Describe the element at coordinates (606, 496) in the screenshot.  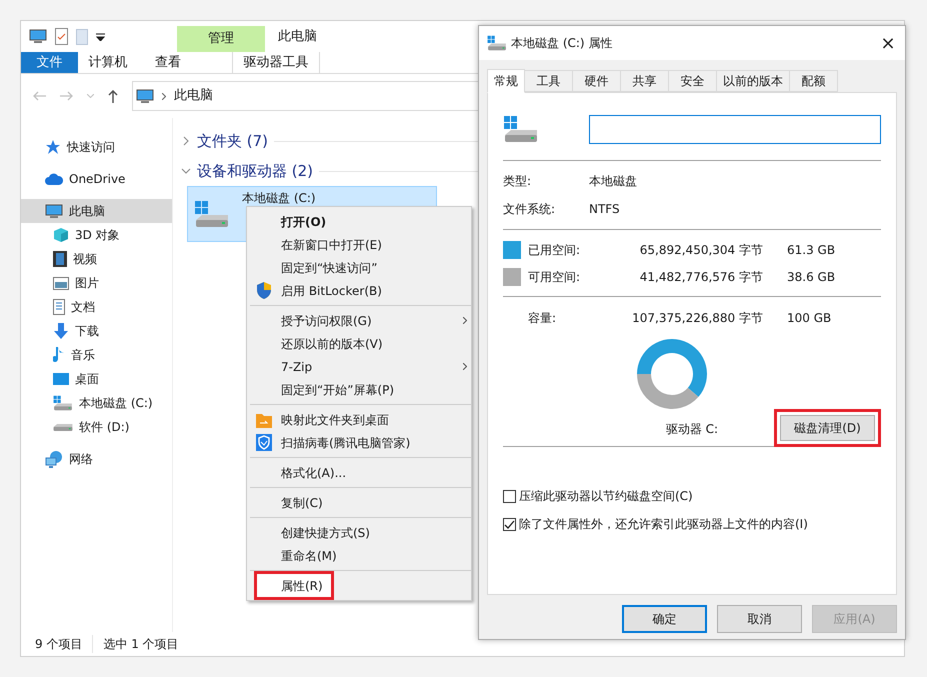
I see `checkbox-label: 压缩此驱动器以节约磁盘空间(C)` at that location.